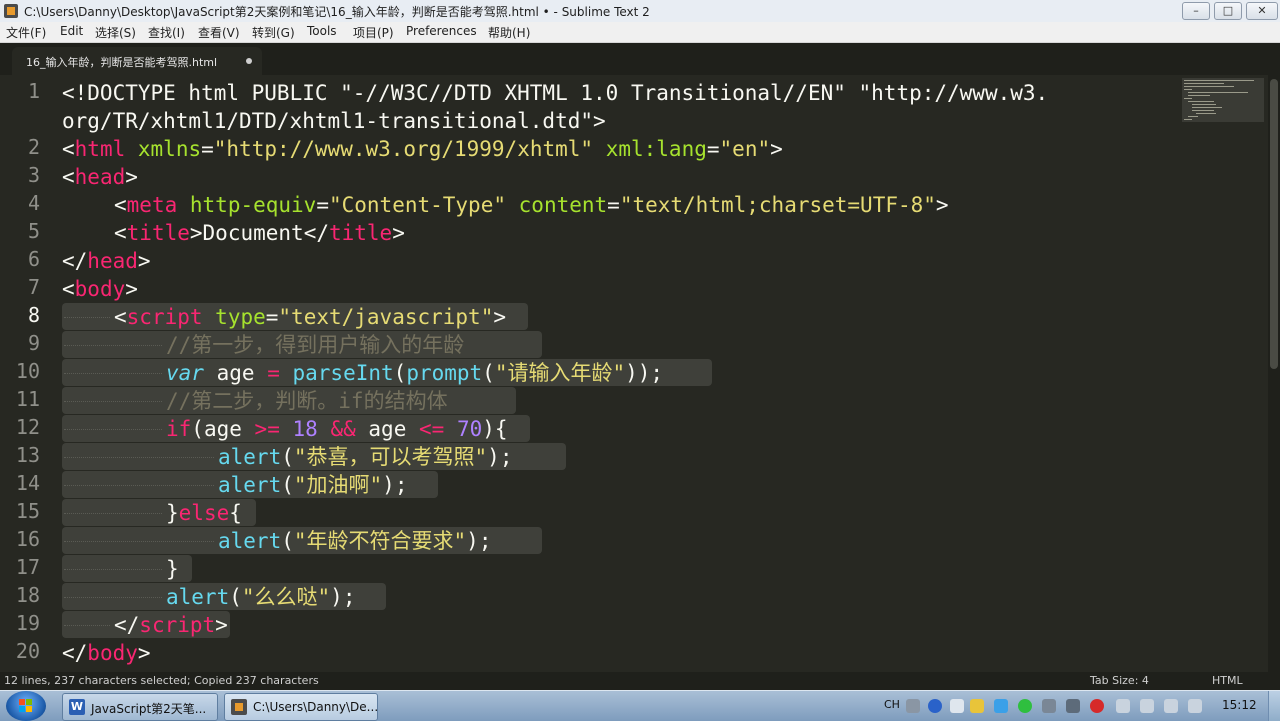 Image resolution: width=1280 pixels, height=721 pixels. What do you see at coordinates (1195, 706) in the screenshot?
I see `volume-icon` at bounding box center [1195, 706].